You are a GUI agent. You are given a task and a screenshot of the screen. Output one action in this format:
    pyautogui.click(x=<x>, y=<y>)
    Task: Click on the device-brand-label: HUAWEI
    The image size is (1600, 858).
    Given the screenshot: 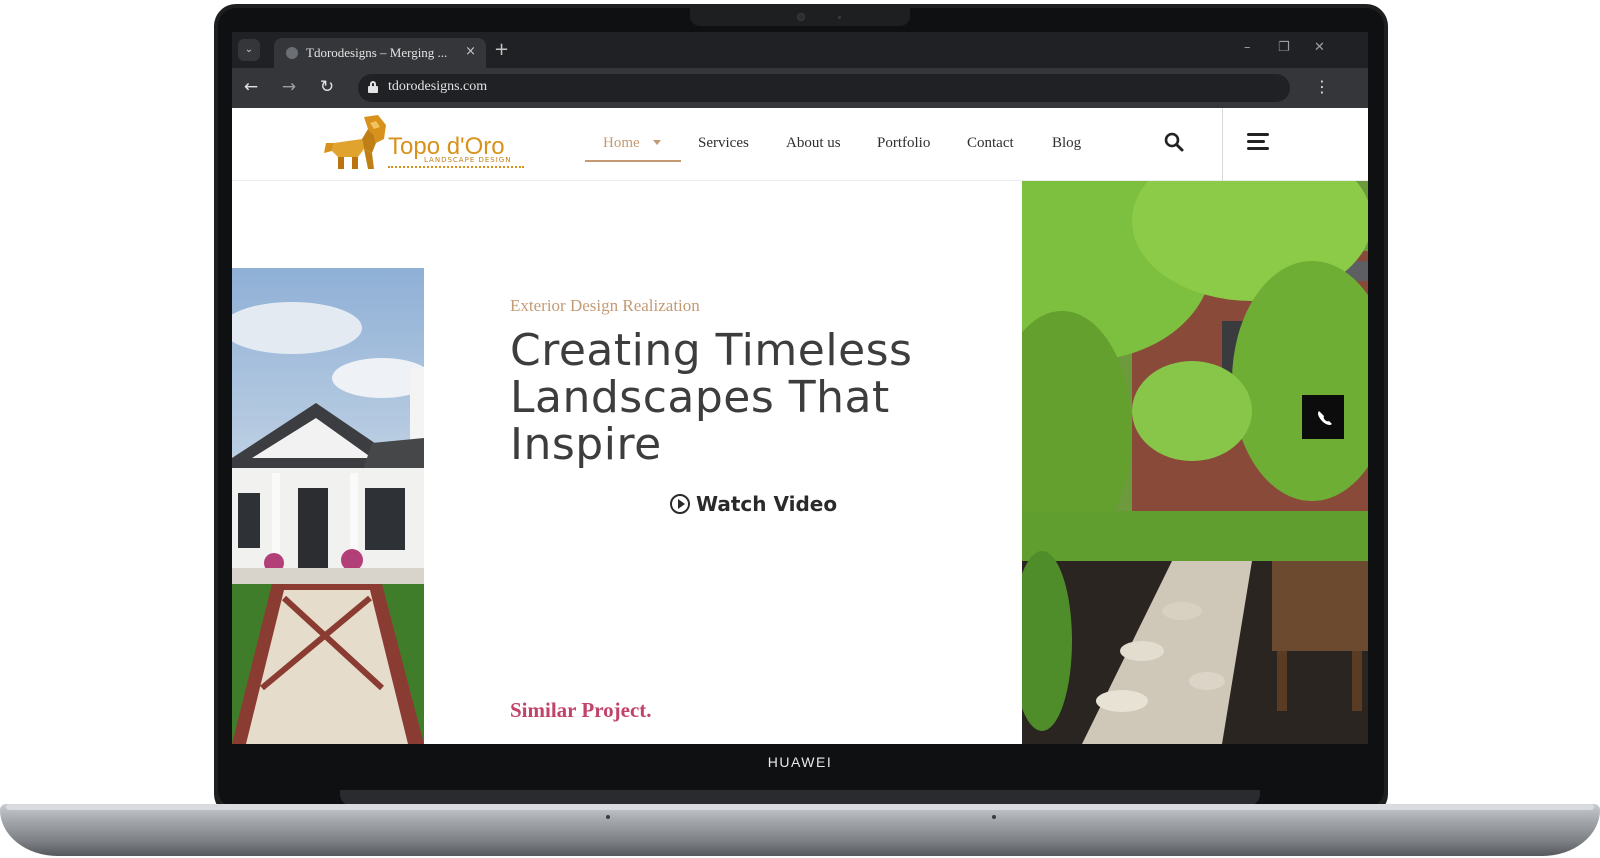 What is the action you would take?
    pyautogui.click(x=800, y=762)
    